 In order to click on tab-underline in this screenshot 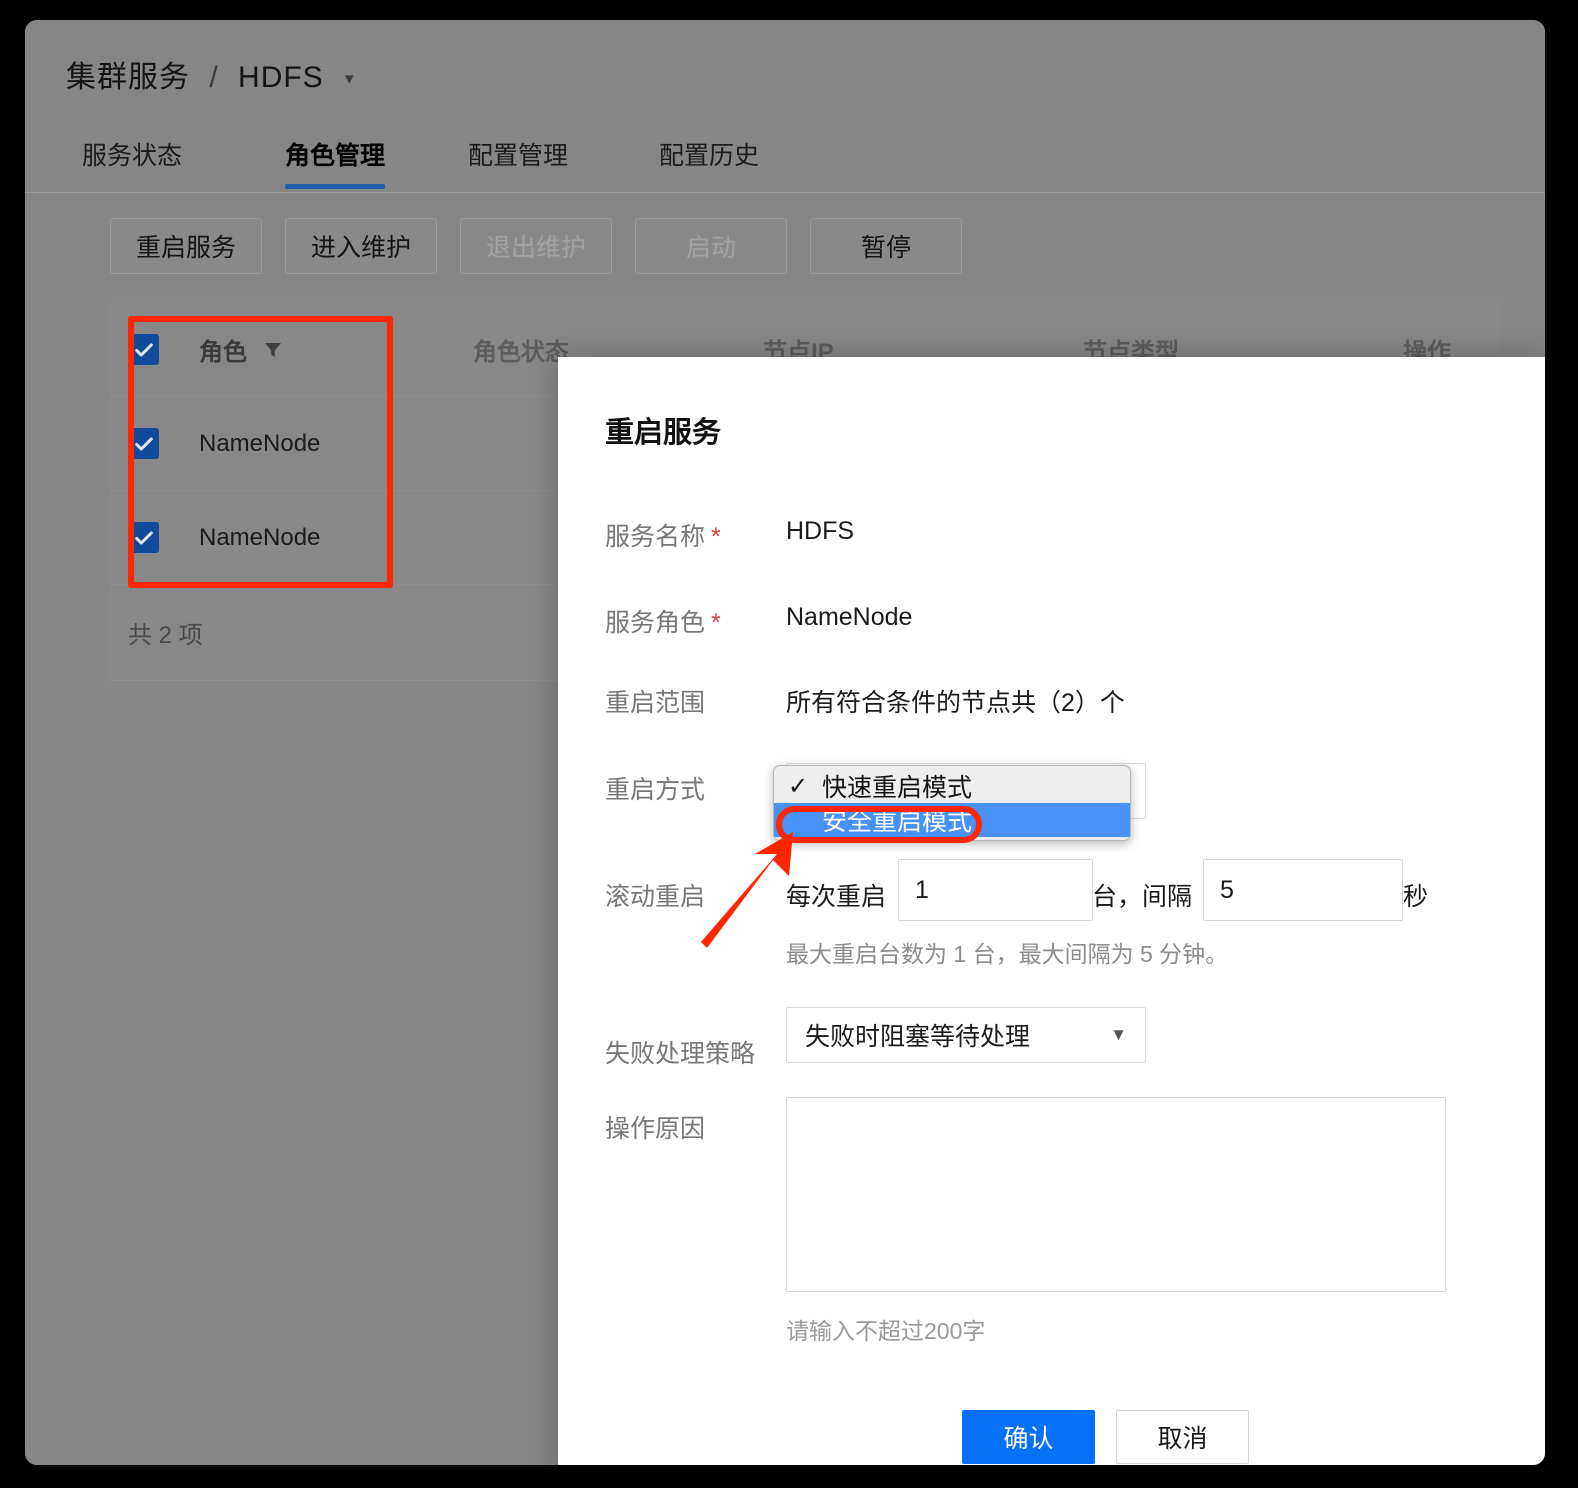, I will do `click(335, 186)`.